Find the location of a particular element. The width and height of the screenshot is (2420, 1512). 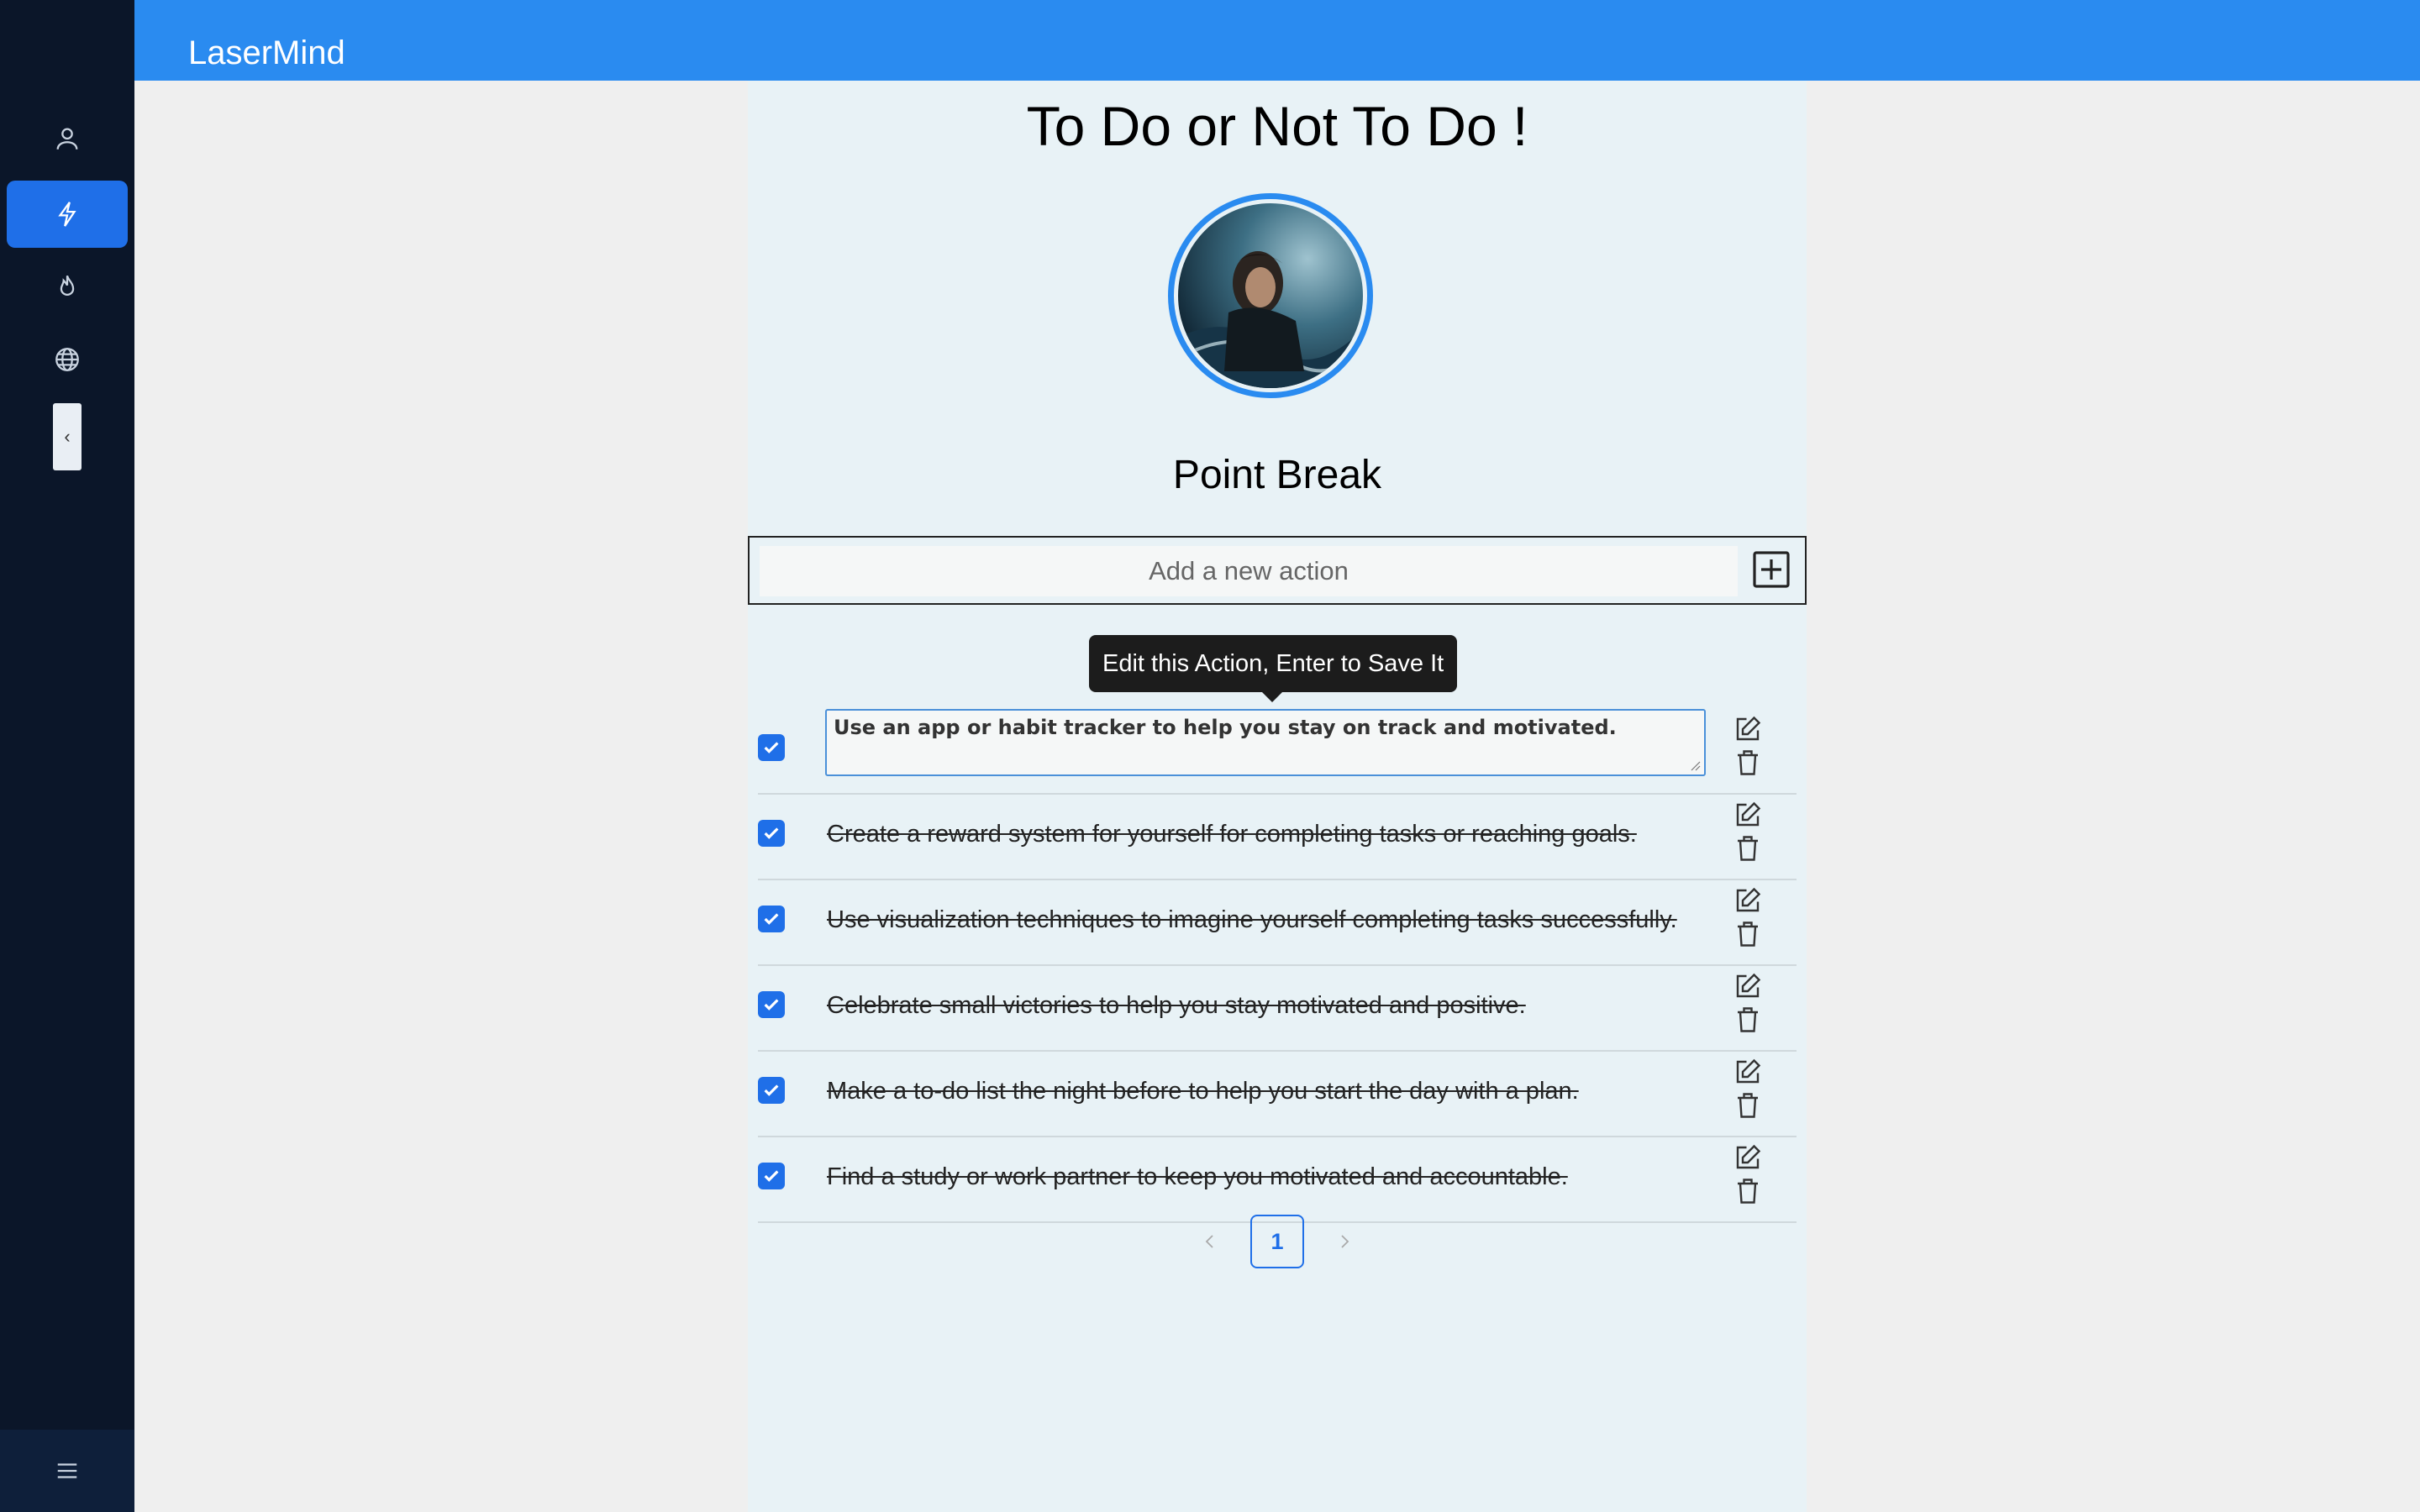

sidebar-menu-button is located at coordinates (67, 1471).